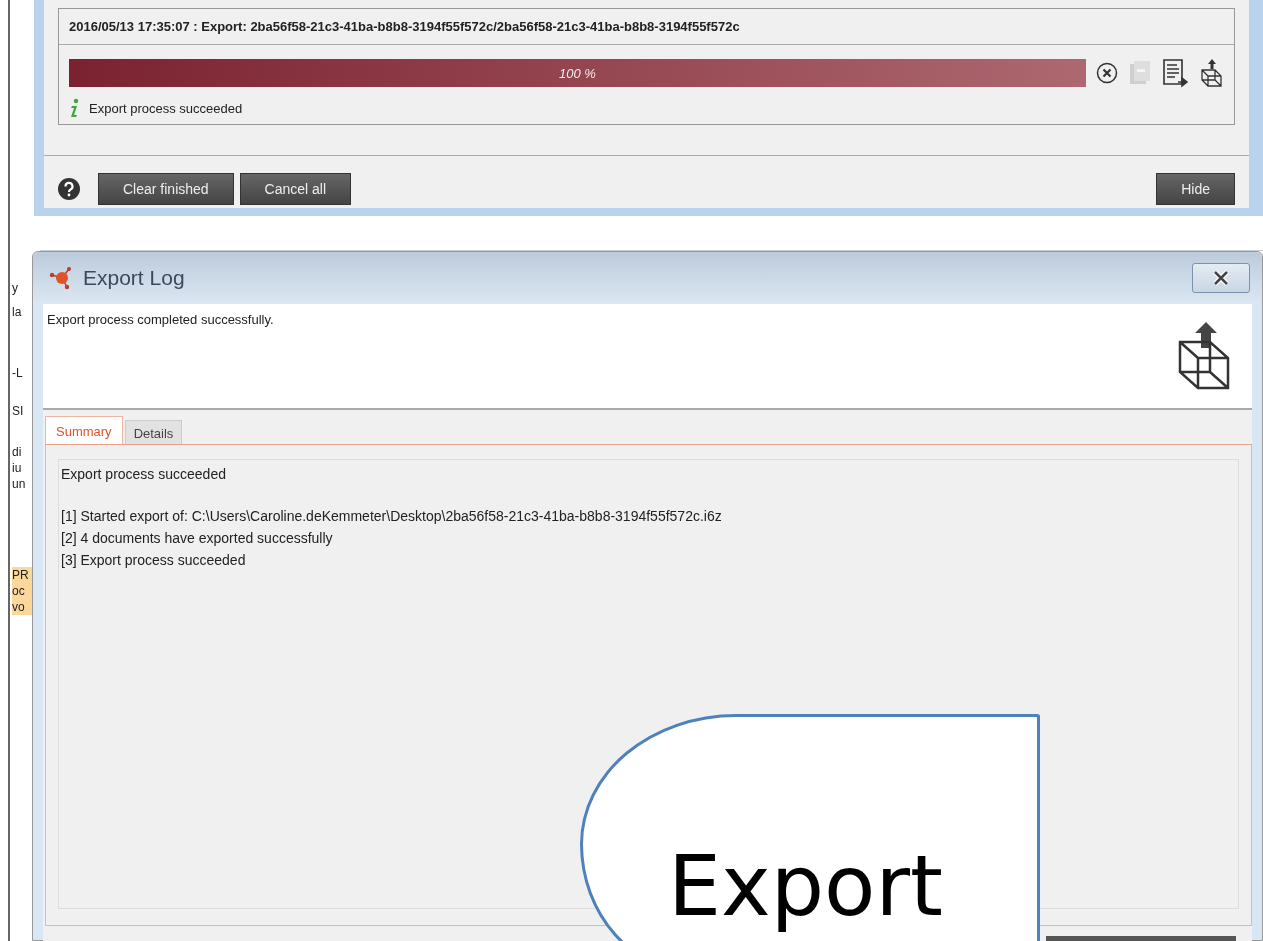 Image resolution: width=1263 pixels, height=941 pixels. I want to click on close-button, so click(1221, 278).